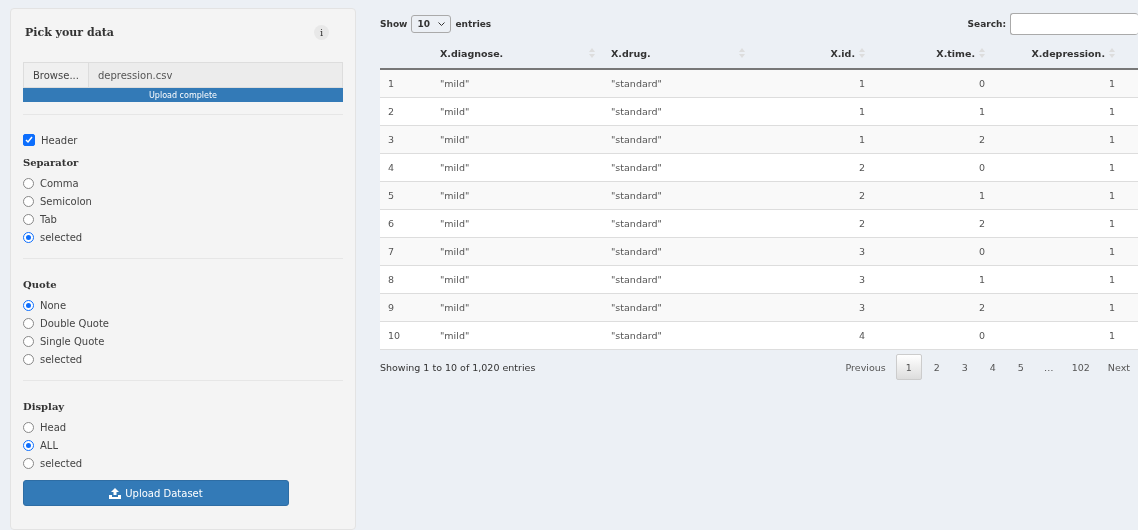 This screenshot has width=1138, height=530. I want to click on column-header: X.time., so click(933, 53).